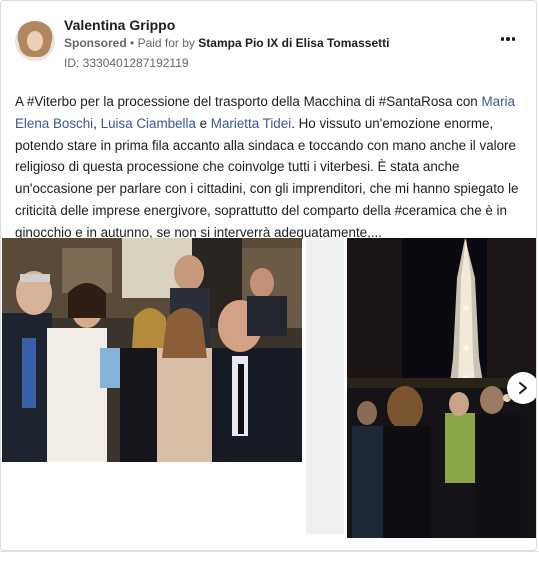 This screenshot has width=539, height=561. I want to click on avatar-face, so click(35, 41).